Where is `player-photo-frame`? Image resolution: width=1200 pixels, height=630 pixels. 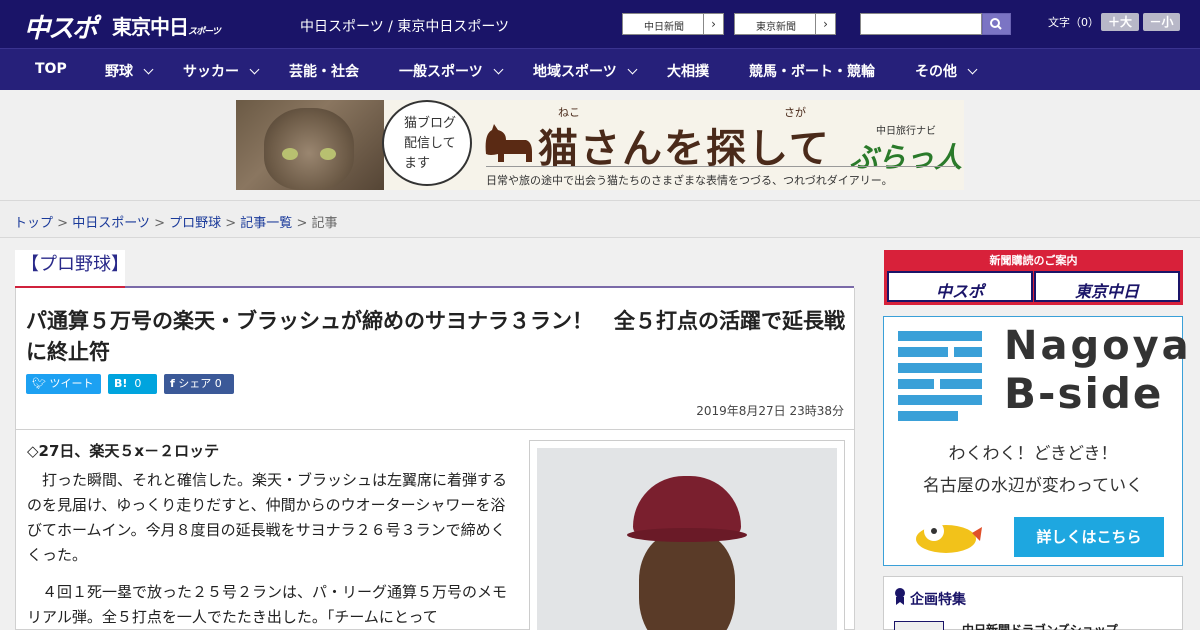 player-photo-frame is located at coordinates (687, 535).